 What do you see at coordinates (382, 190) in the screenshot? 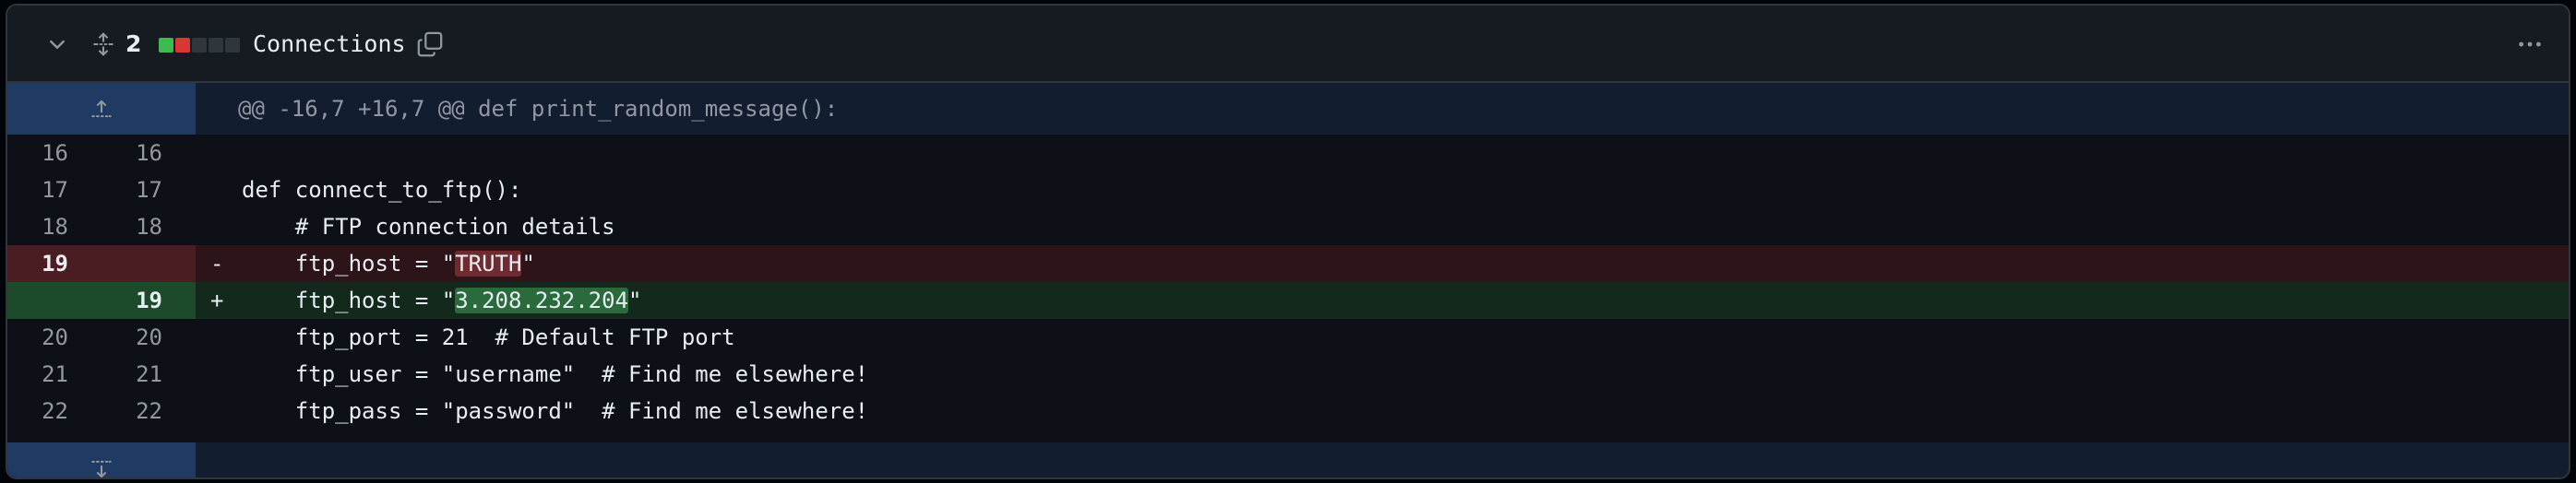
I see `code-text: def connect_to_ftp():` at bounding box center [382, 190].